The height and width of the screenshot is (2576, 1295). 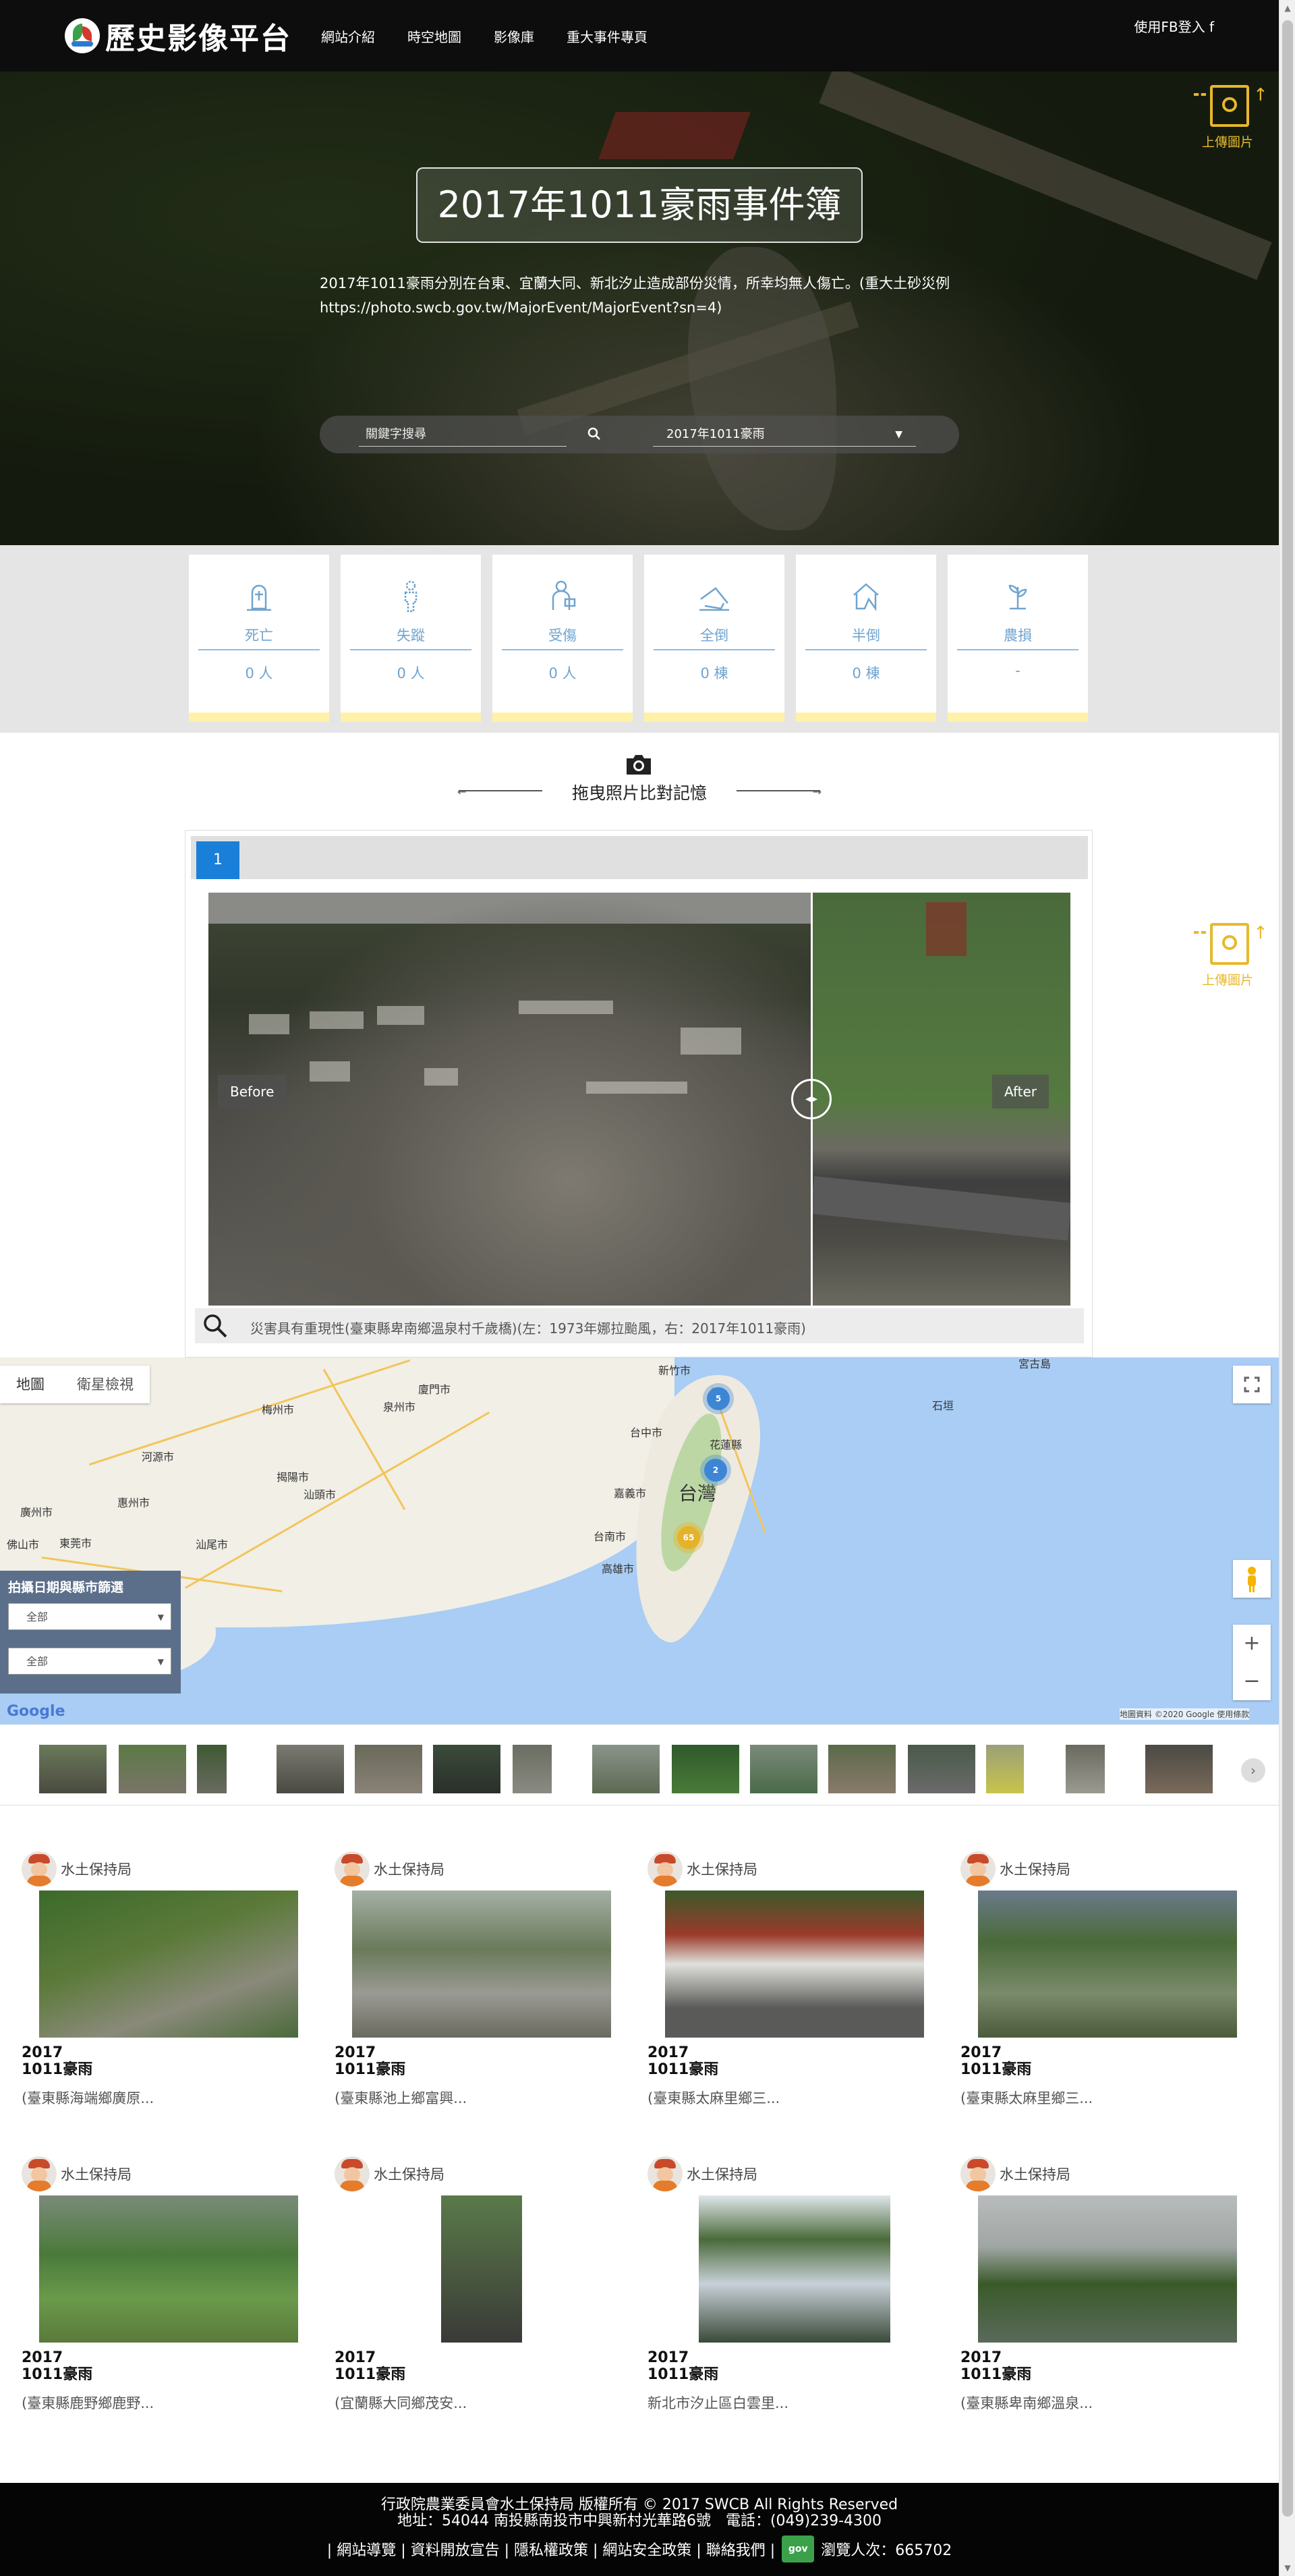 I want to click on before-after-slider: ◂▸ Before After, so click(x=639, y=1099).